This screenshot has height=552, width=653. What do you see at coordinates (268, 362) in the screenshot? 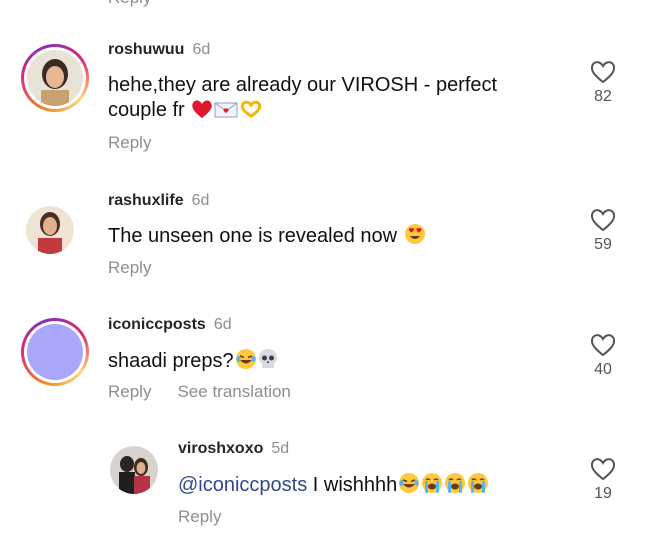
I see `skull-emoji-icon` at bounding box center [268, 362].